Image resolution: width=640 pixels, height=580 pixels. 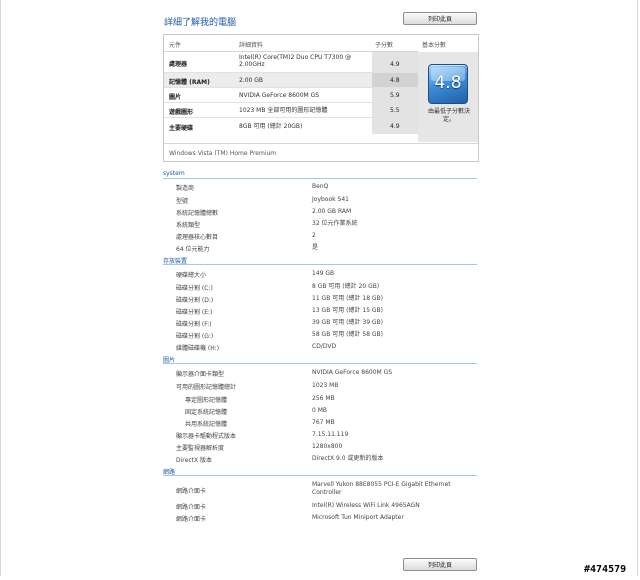 What do you see at coordinates (346, 286) in the screenshot?
I see `property-value: 8 GB 可用 (總計 20 GB)` at bounding box center [346, 286].